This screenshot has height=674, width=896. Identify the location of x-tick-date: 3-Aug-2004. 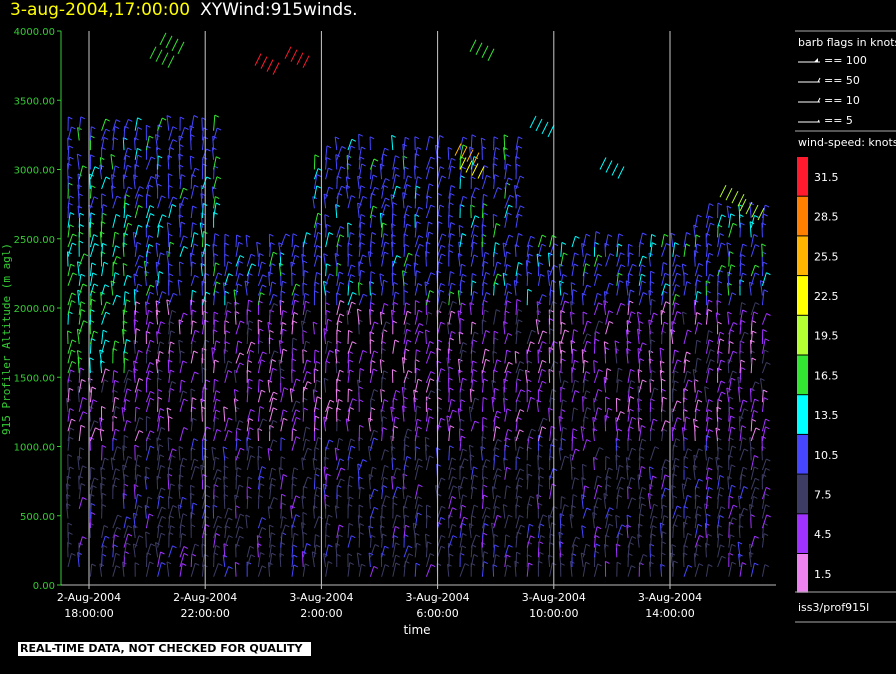
(554, 597).